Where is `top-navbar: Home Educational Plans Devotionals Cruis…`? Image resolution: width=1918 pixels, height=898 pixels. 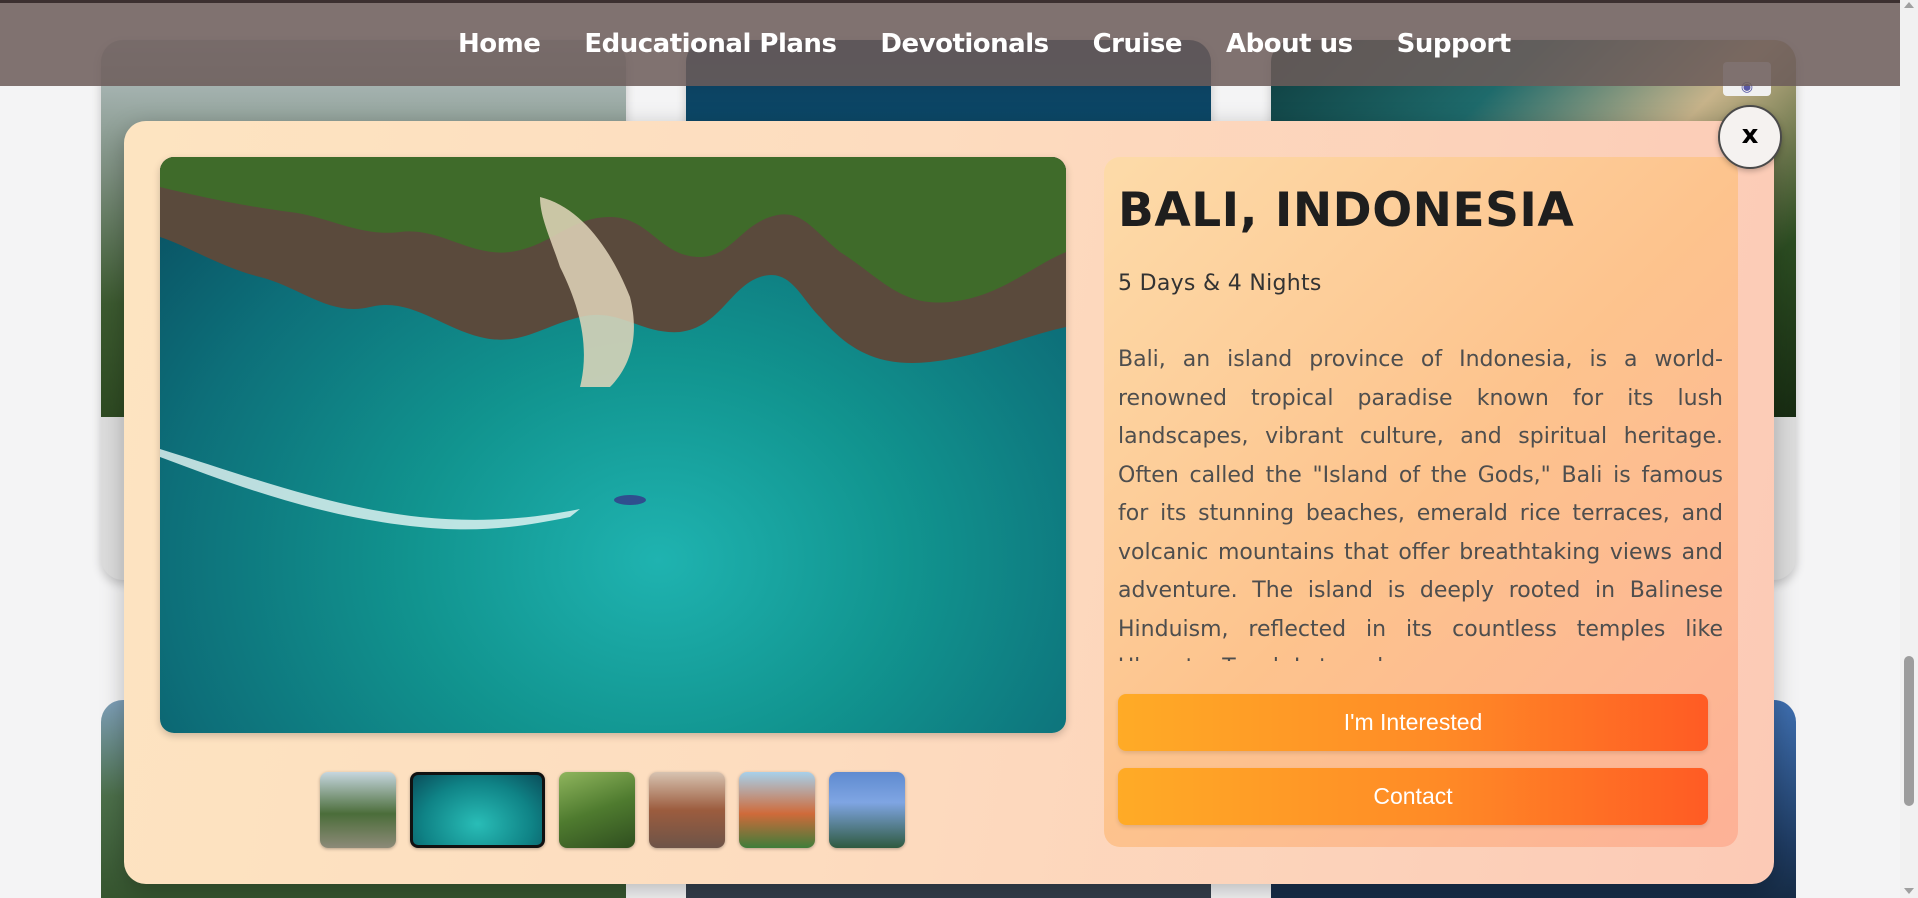
top-navbar: Home Educational Plans Devotionals Cruis… is located at coordinates (950, 43).